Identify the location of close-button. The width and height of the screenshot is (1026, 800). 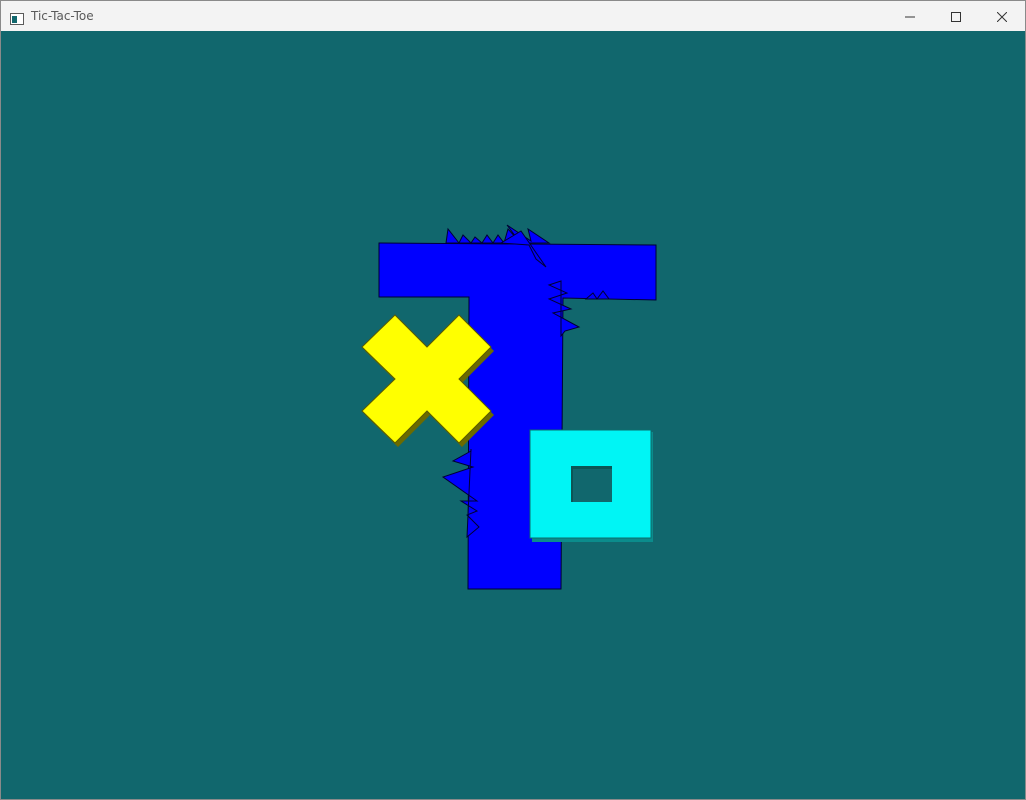
(1002, 16).